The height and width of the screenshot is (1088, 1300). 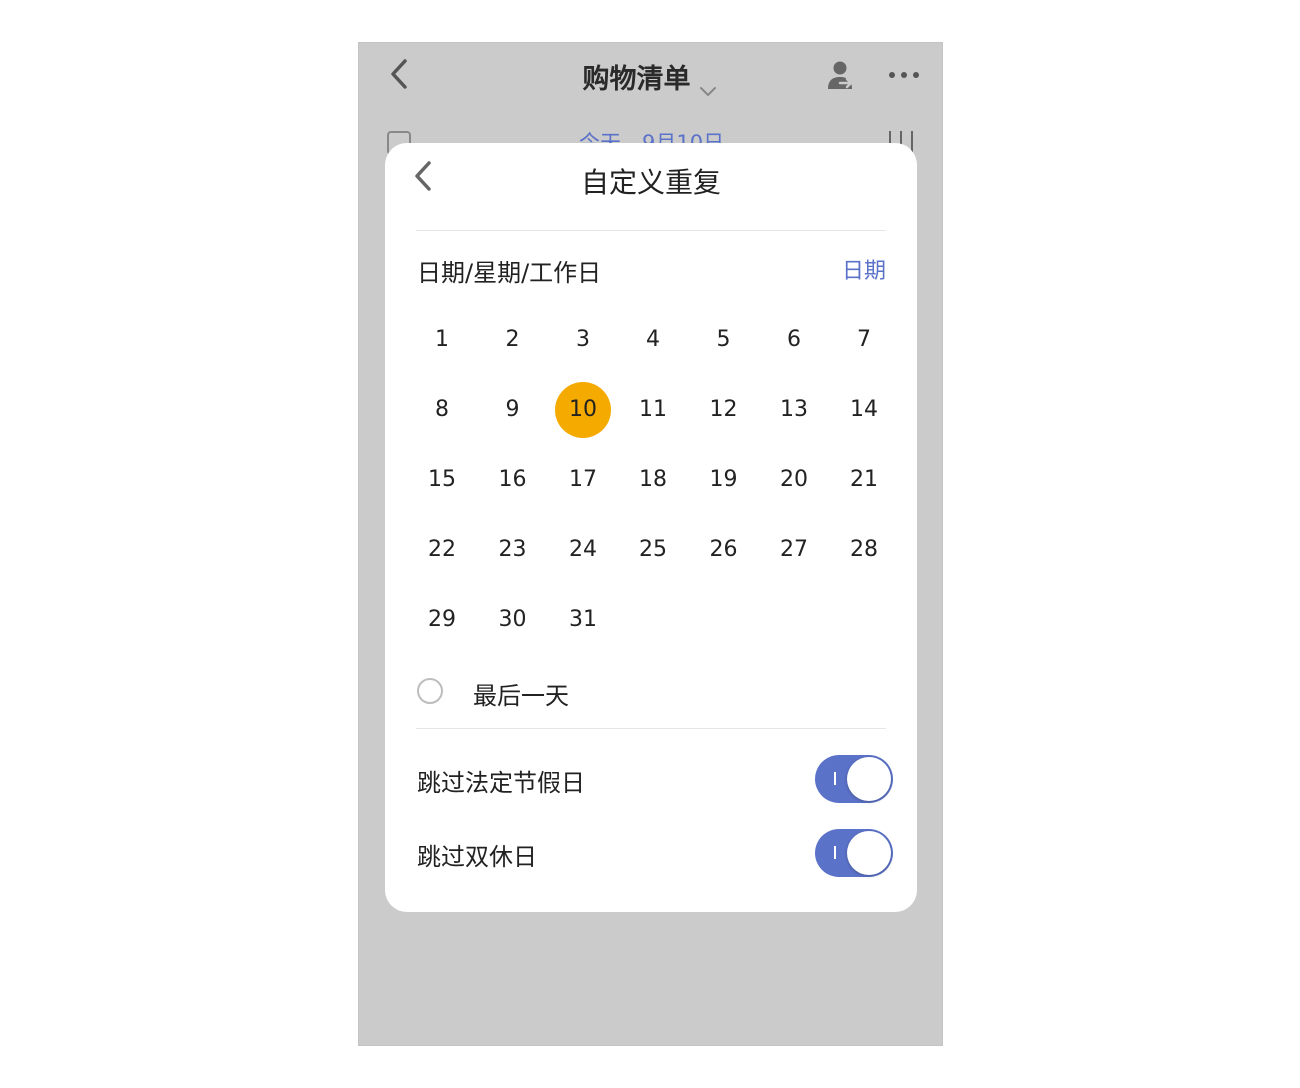 What do you see at coordinates (583, 480) in the screenshot?
I see `day-cell: 17` at bounding box center [583, 480].